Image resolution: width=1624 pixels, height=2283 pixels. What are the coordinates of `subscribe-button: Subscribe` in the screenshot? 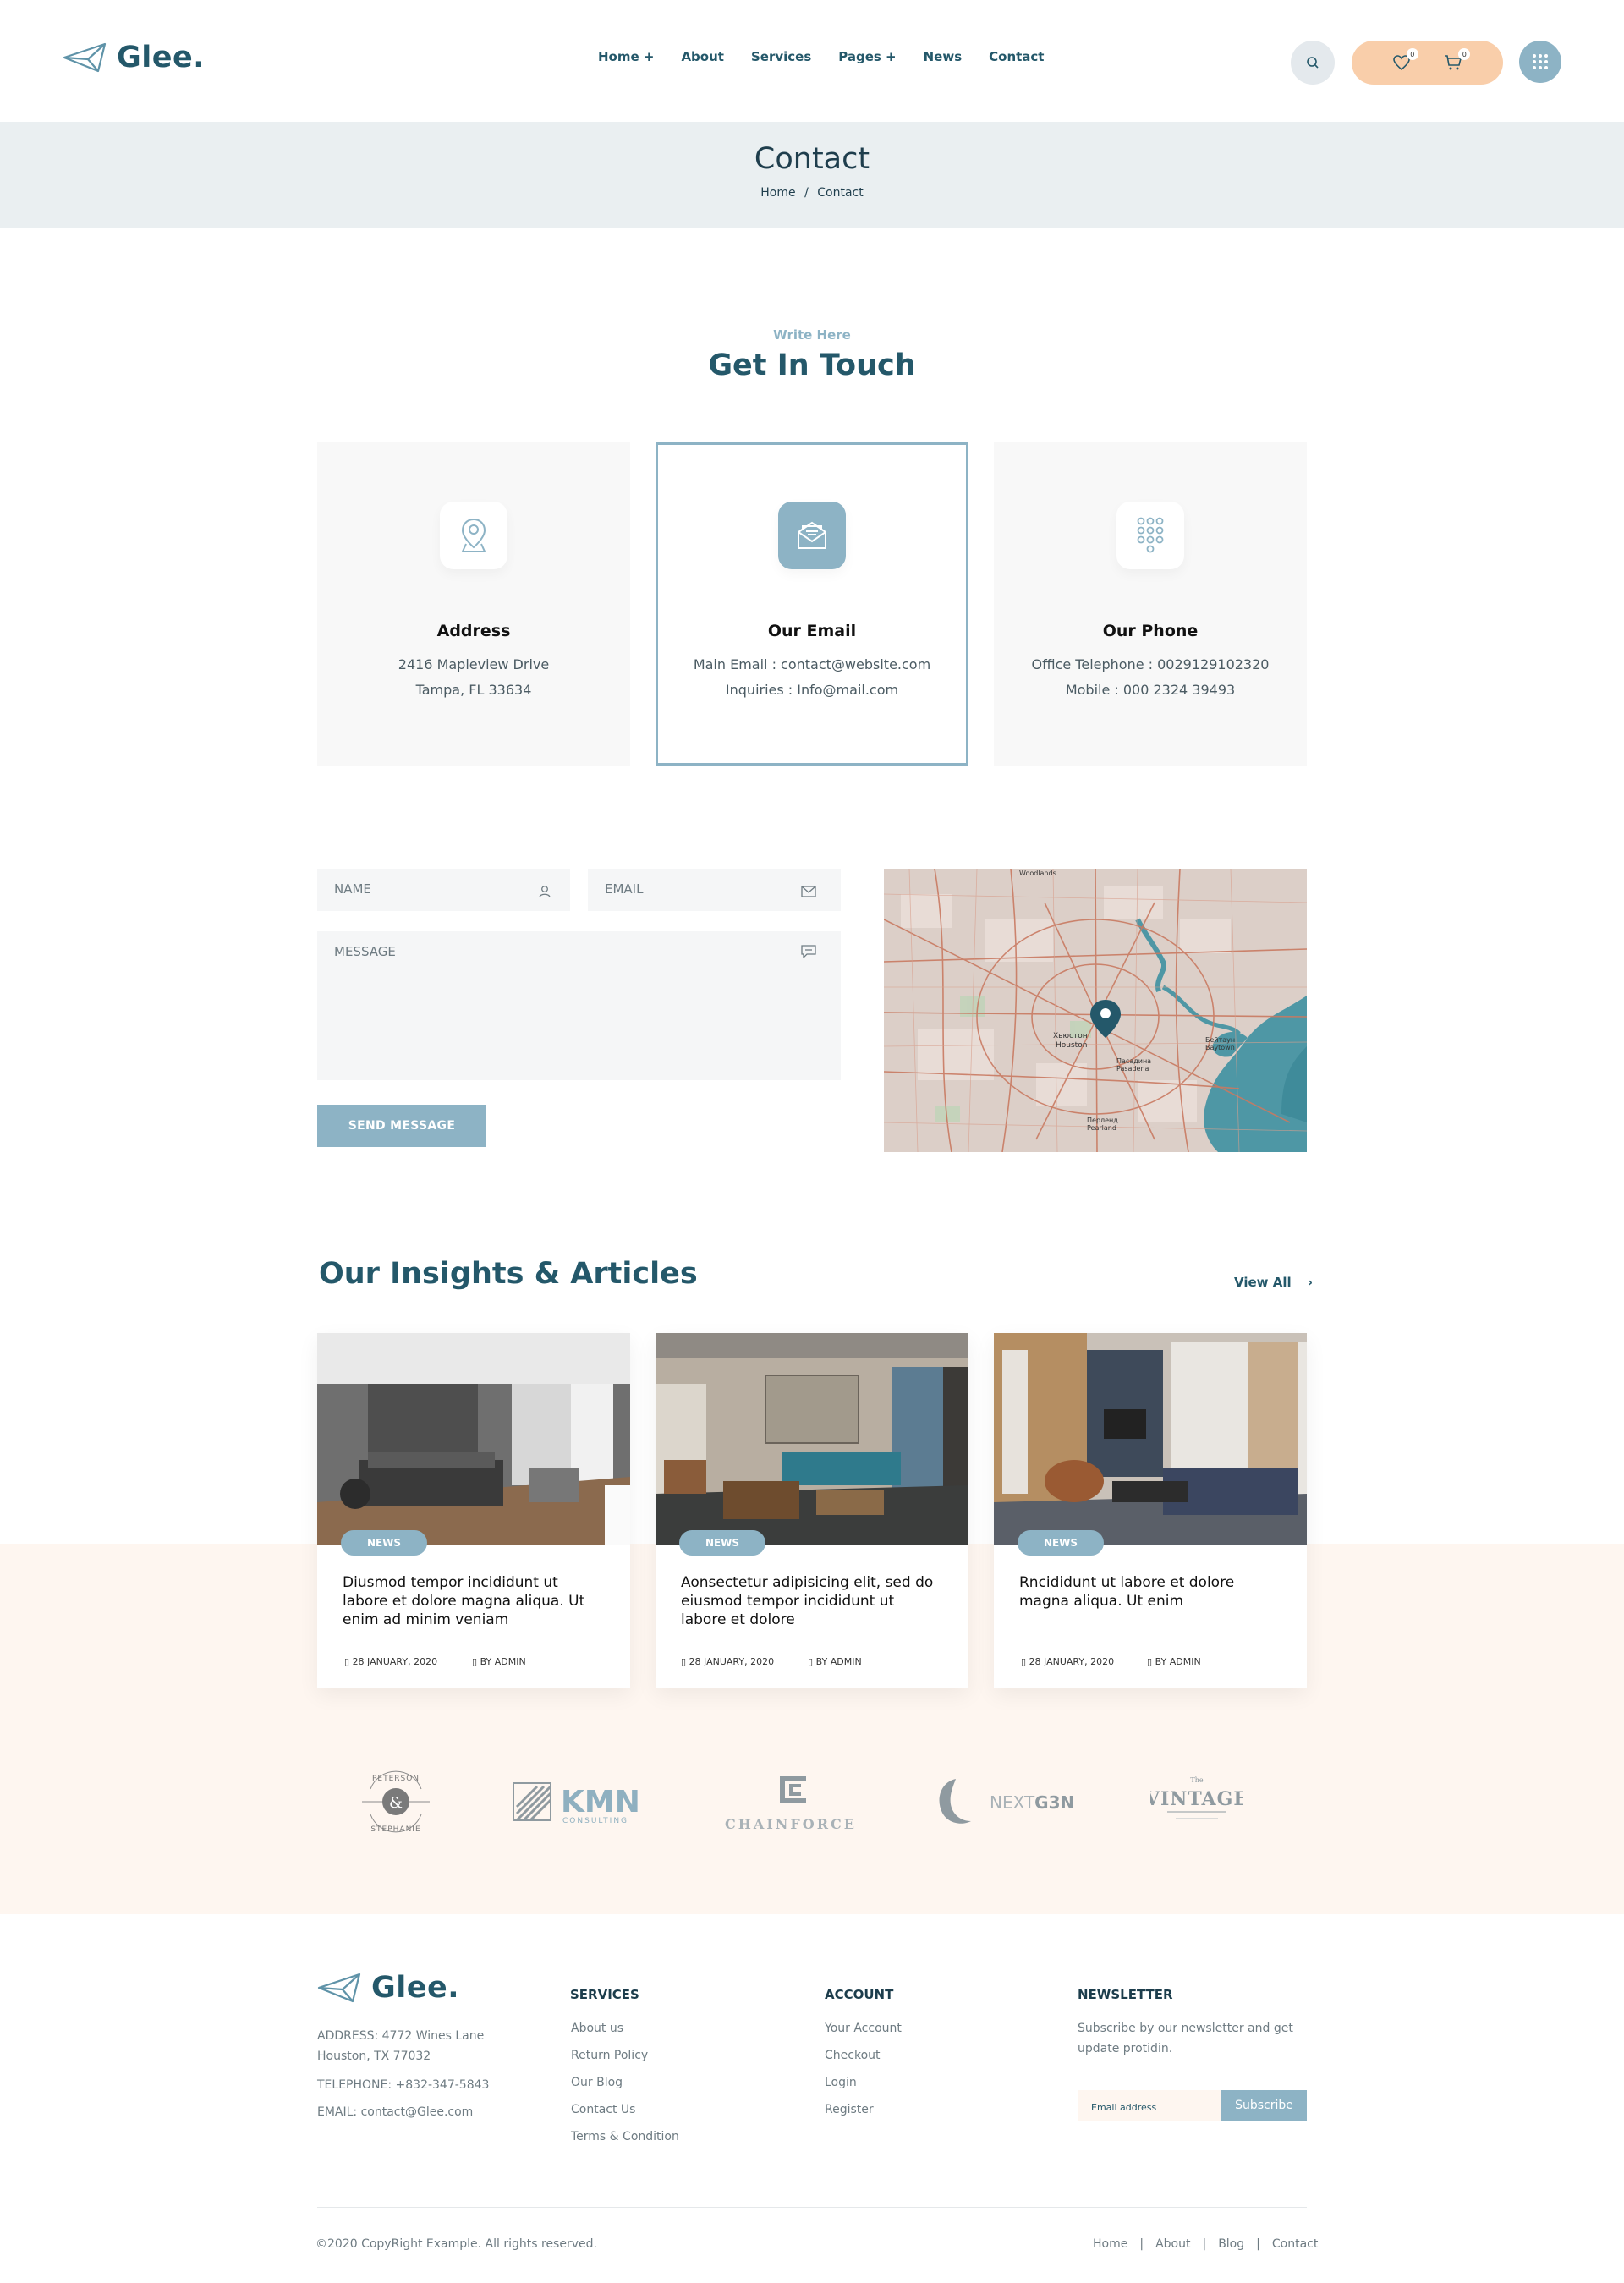 It's located at (1264, 2105).